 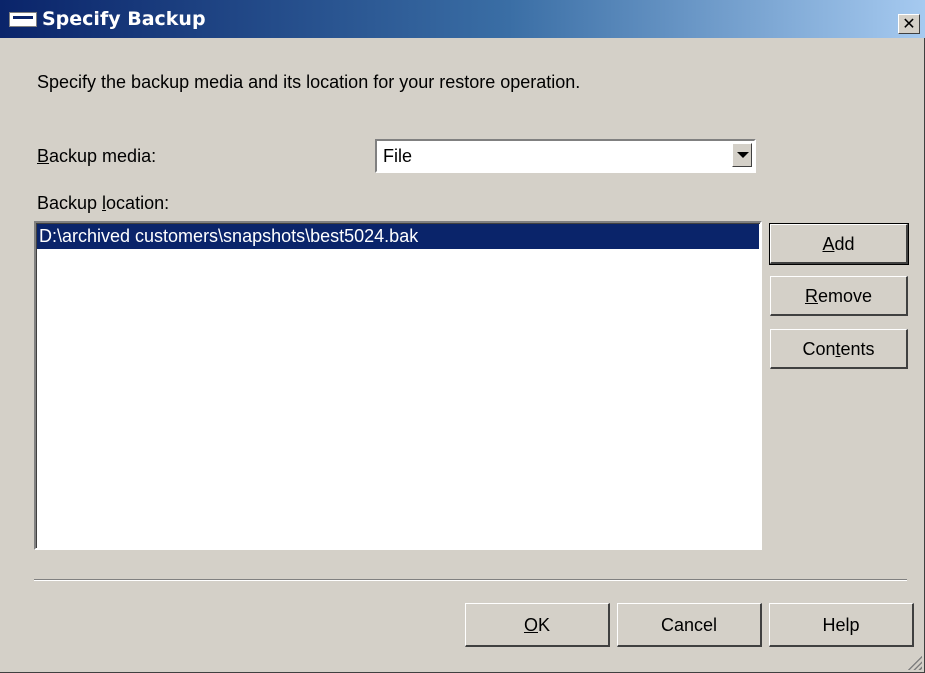 I want to click on window-icon, so click(x=23, y=19).